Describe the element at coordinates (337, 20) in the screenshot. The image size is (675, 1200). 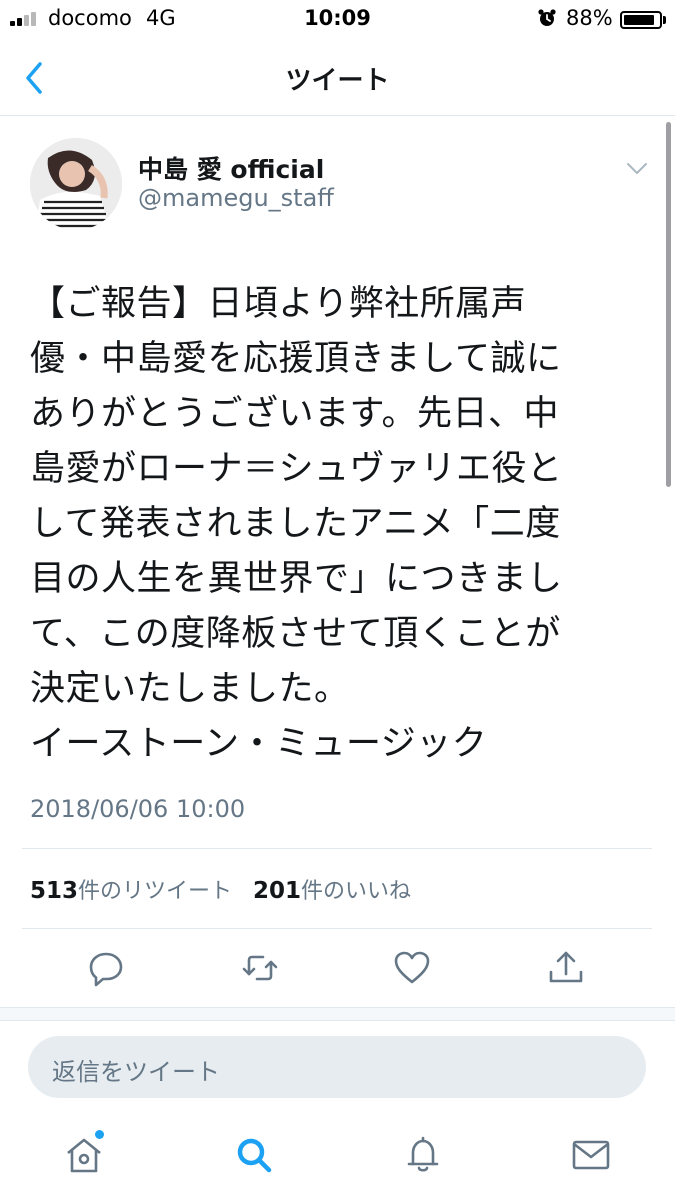
I see `status-bar: docomo 4G 10:09 88%` at that location.